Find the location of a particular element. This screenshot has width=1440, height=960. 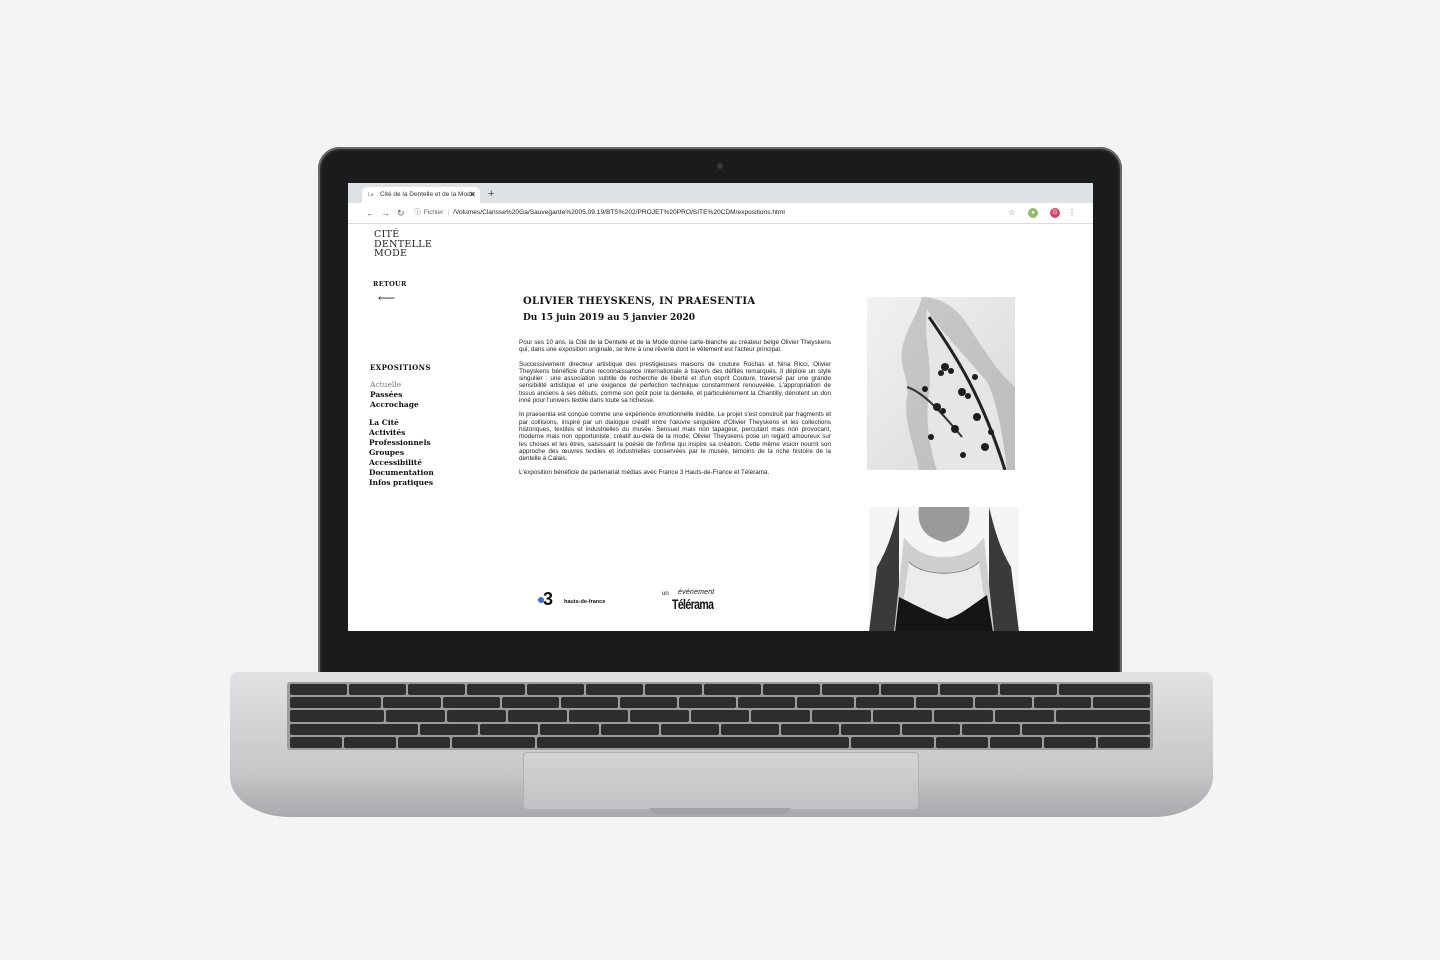

photo-lace-dress is located at coordinates (941, 383).